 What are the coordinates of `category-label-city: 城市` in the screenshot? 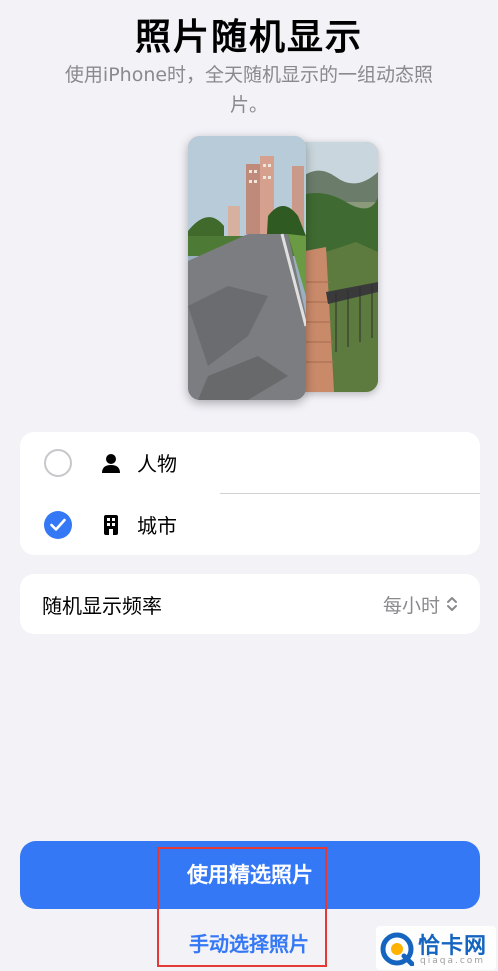 It's located at (157, 526).